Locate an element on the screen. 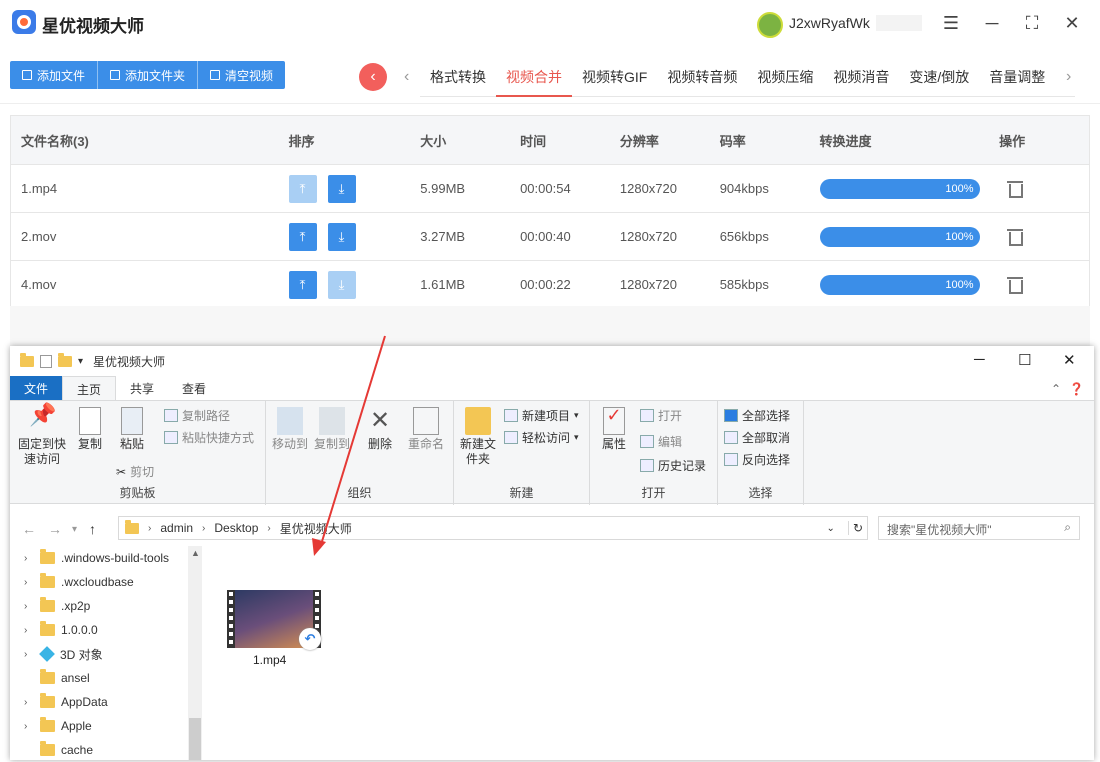 The width and height of the screenshot is (1100, 762). delete-button: ✕ 删除 is located at coordinates (380, 426).